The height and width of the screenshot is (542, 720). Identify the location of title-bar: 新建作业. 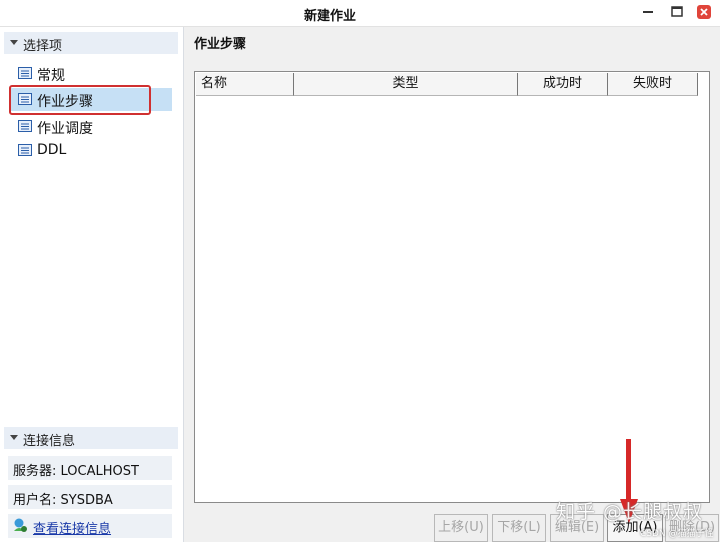
(360, 13).